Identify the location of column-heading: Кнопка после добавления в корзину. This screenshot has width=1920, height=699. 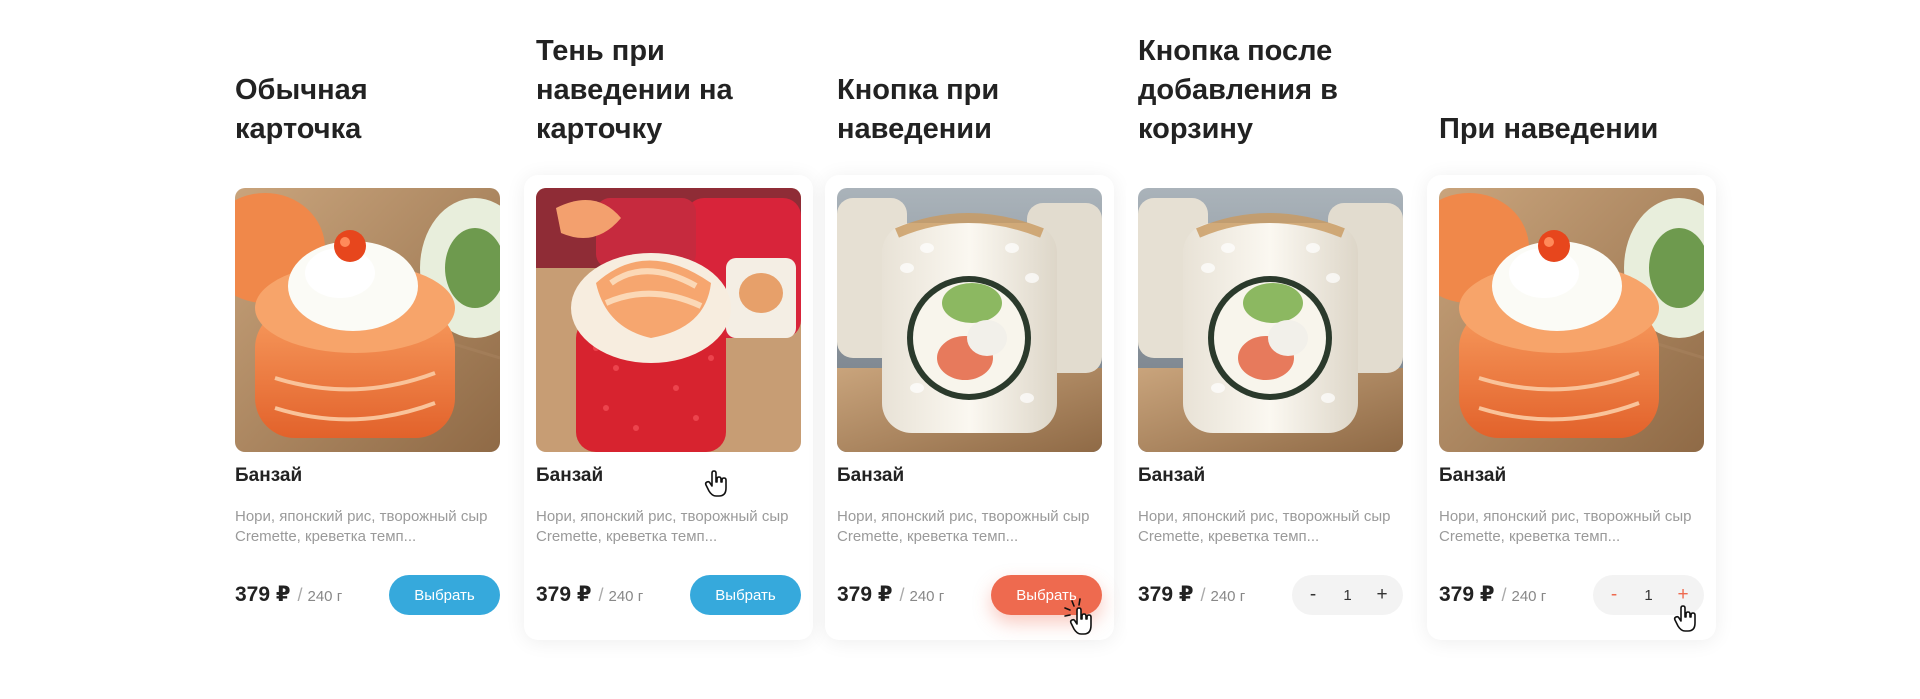
(1238, 90).